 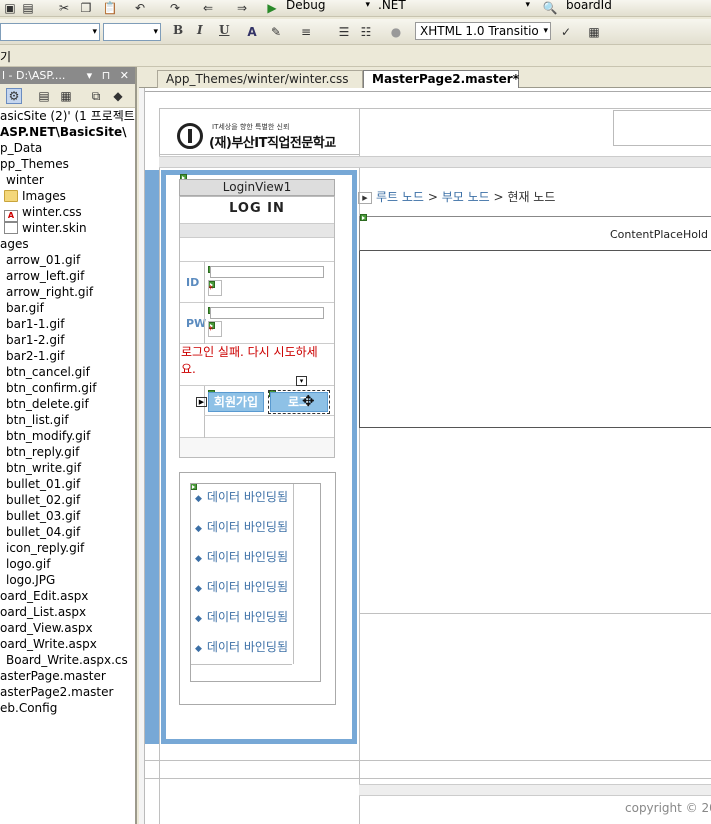 What do you see at coordinates (67, 468) in the screenshot?
I see `tree-item: btn_write.gif` at bounding box center [67, 468].